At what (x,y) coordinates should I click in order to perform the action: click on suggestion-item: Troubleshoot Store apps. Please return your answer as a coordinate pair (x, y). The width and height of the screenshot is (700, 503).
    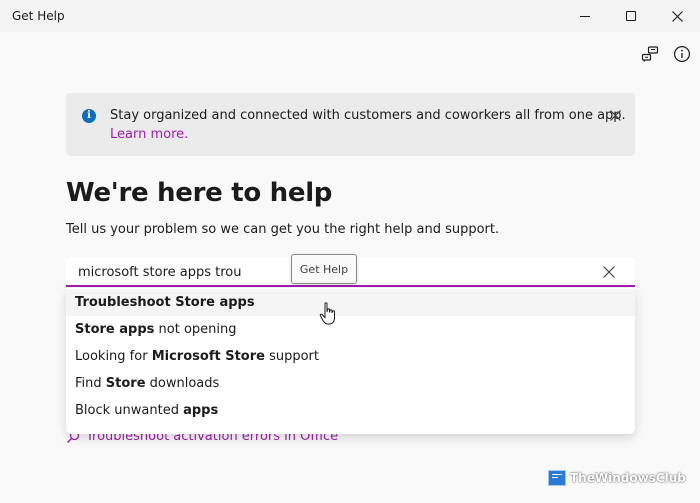
    Looking at the image, I should click on (350, 302).